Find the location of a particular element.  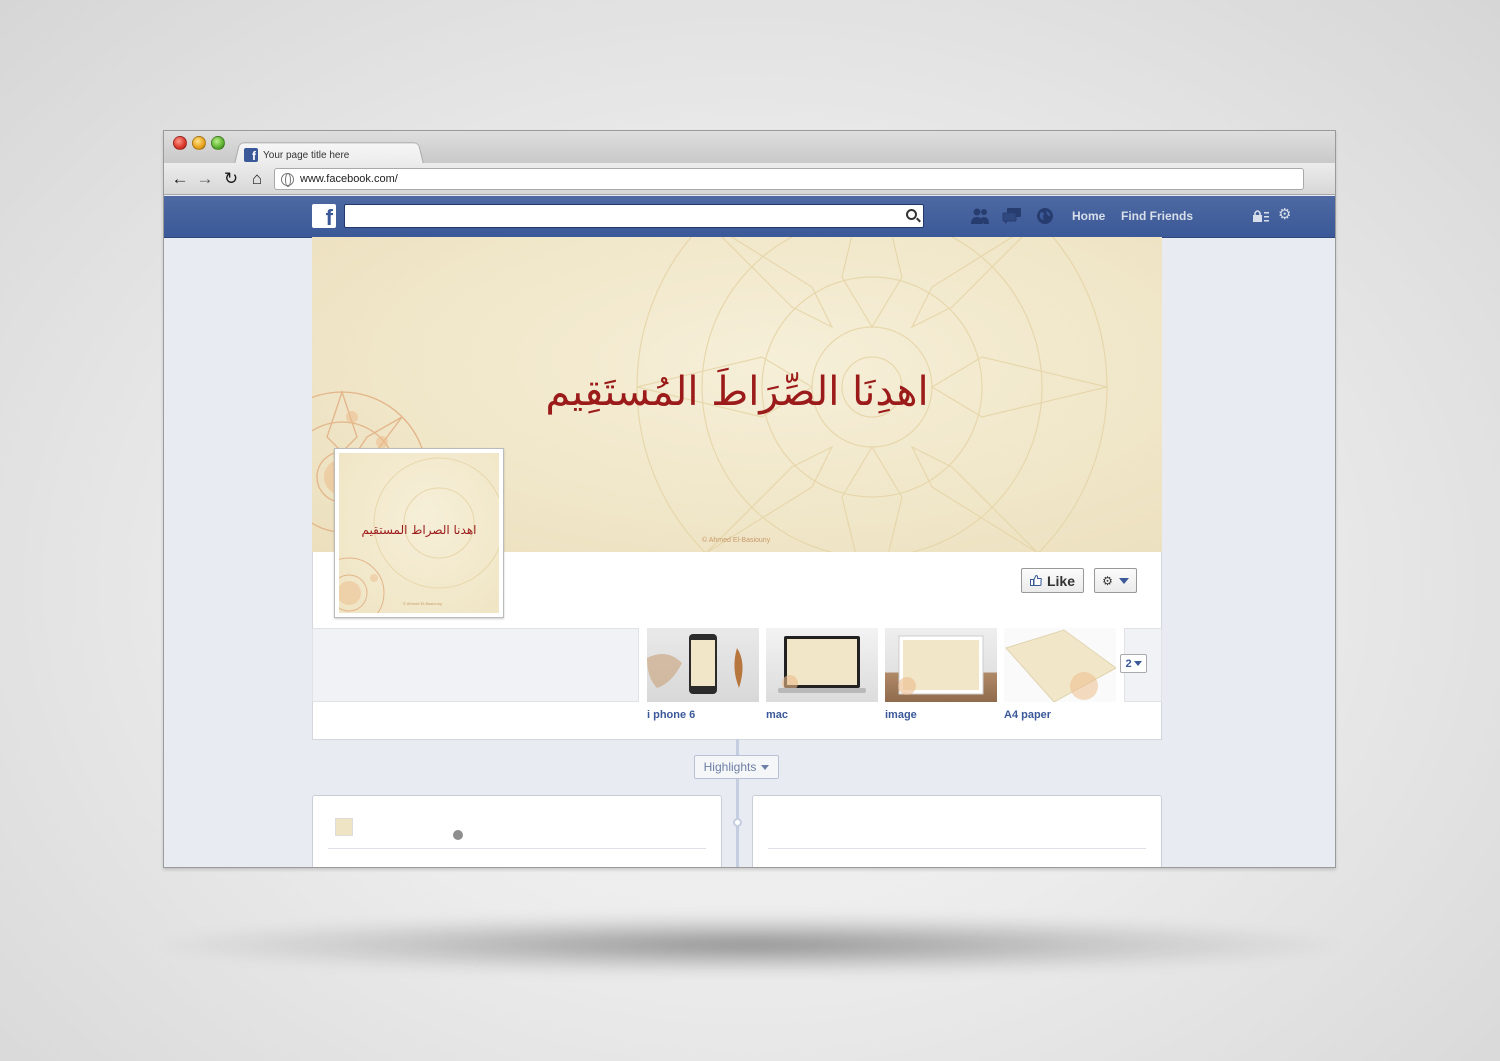

browser-toolbar: ← → ↻ ⌂ www.facebook.com/ is located at coordinates (749, 179).